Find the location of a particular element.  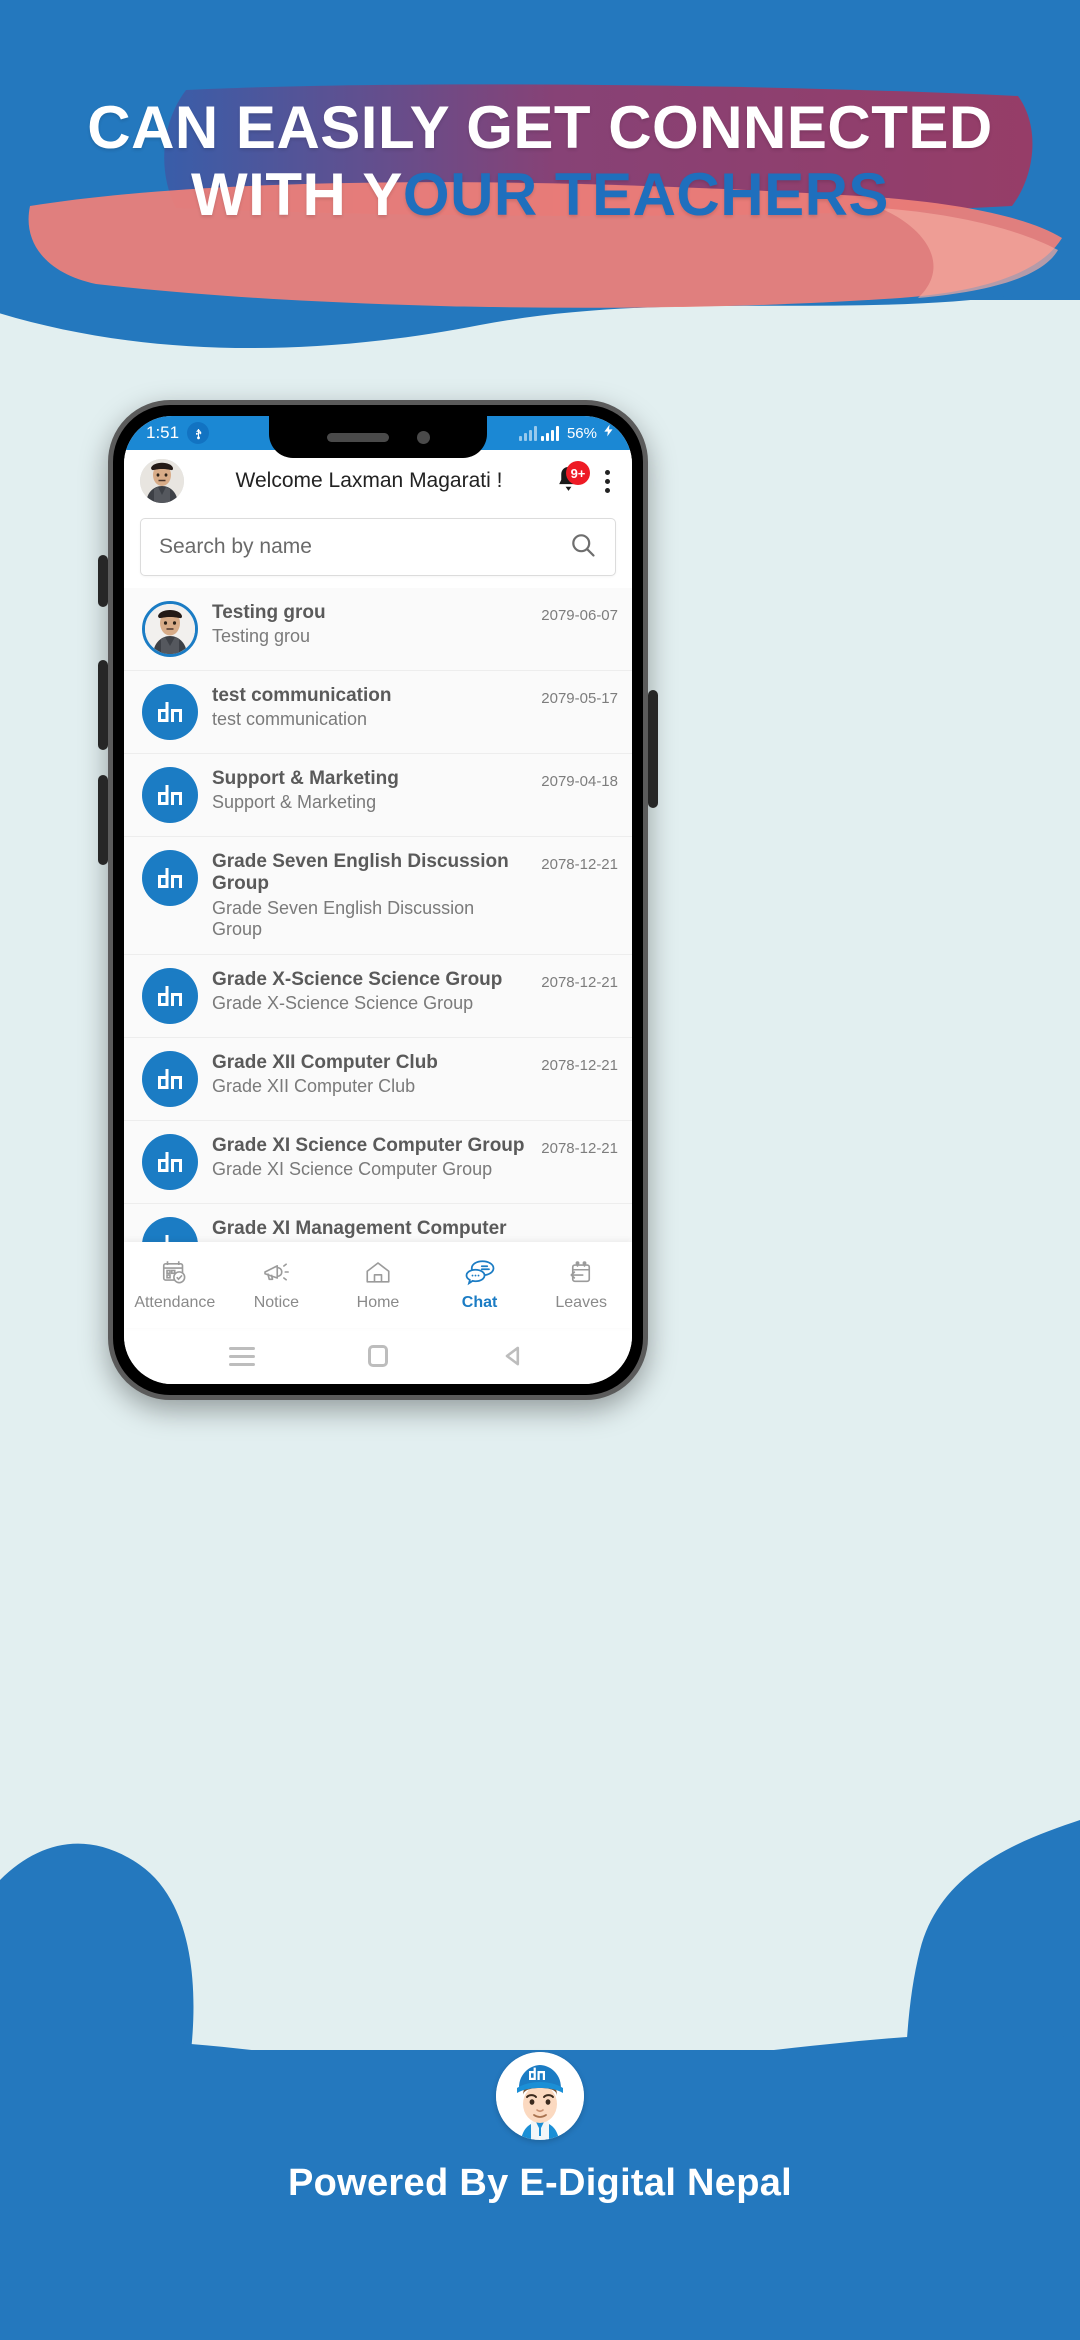

list-item-body: Grade XI Management Computer is located at coordinates (415, 1228).